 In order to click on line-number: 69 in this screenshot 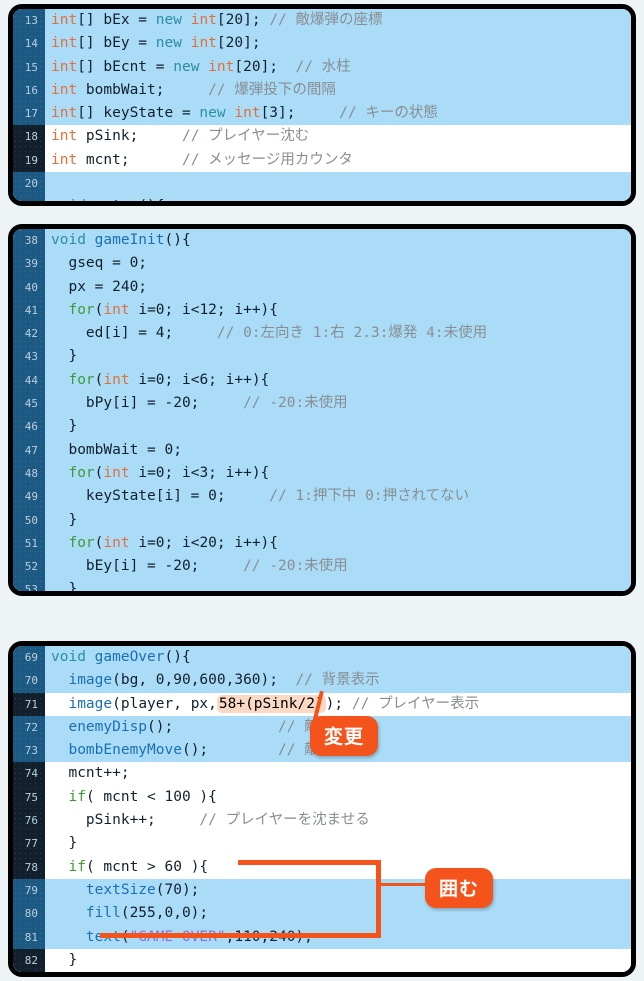, I will do `click(29, 658)`.